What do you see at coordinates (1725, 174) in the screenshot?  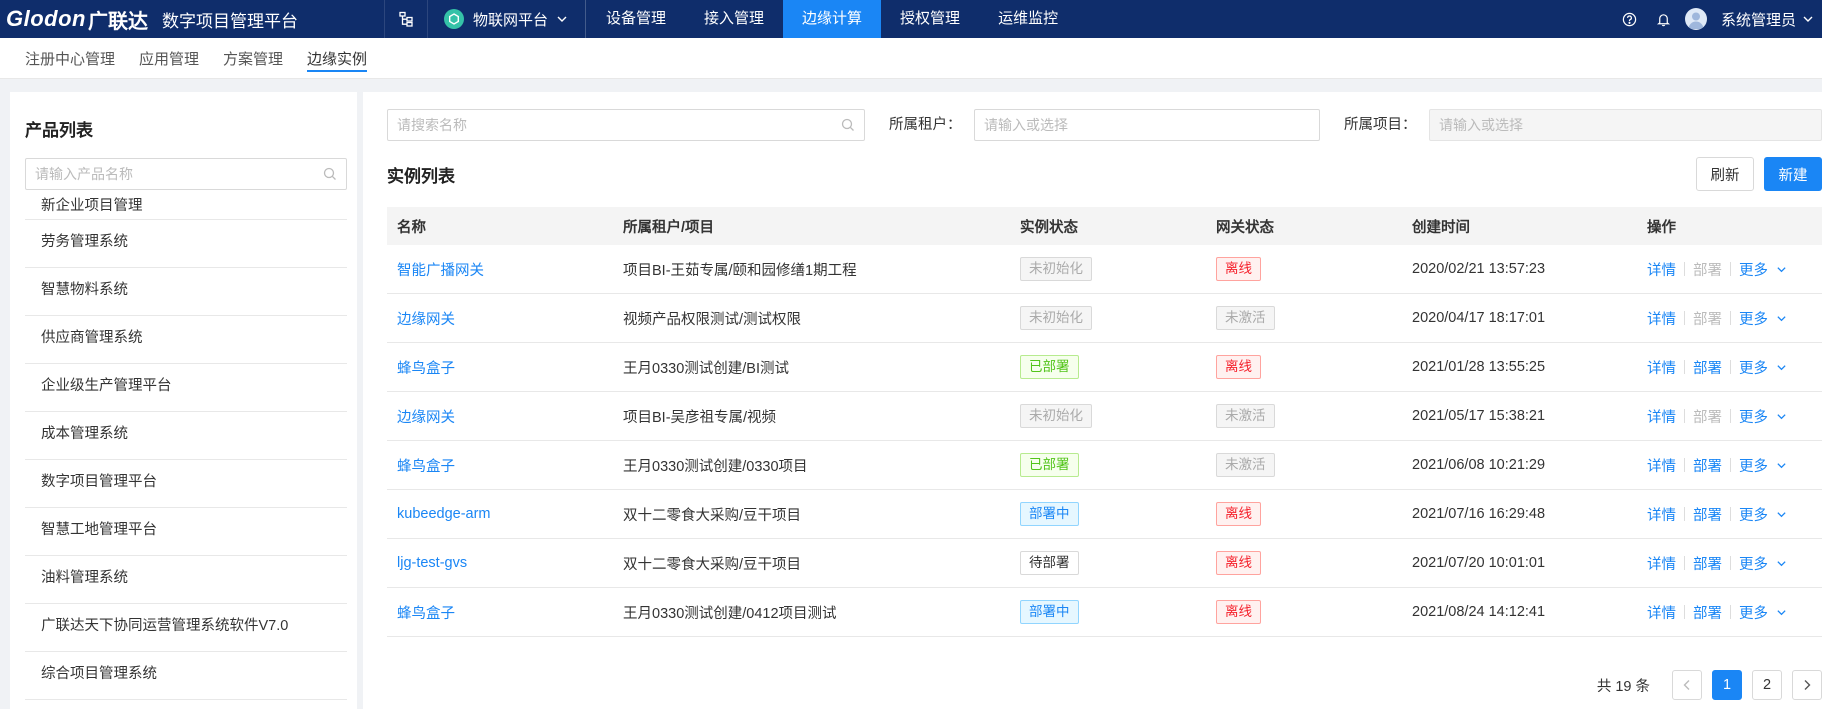 I see `refresh-button: 刷新` at bounding box center [1725, 174].